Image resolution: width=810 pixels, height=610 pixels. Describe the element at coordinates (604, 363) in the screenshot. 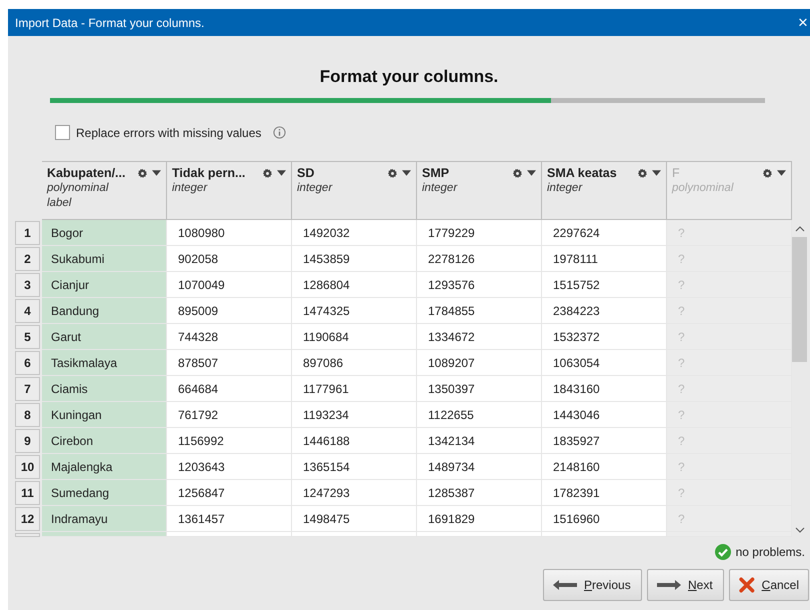

I see `table-cell: 1063054` at that location.